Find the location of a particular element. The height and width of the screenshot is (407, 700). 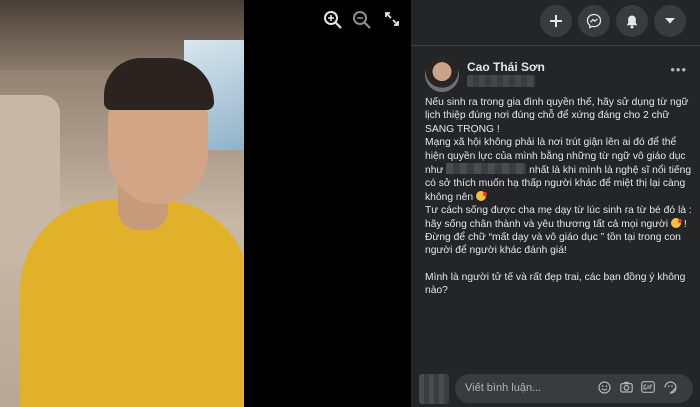

gif-icon is located at coordinates (648, 388).